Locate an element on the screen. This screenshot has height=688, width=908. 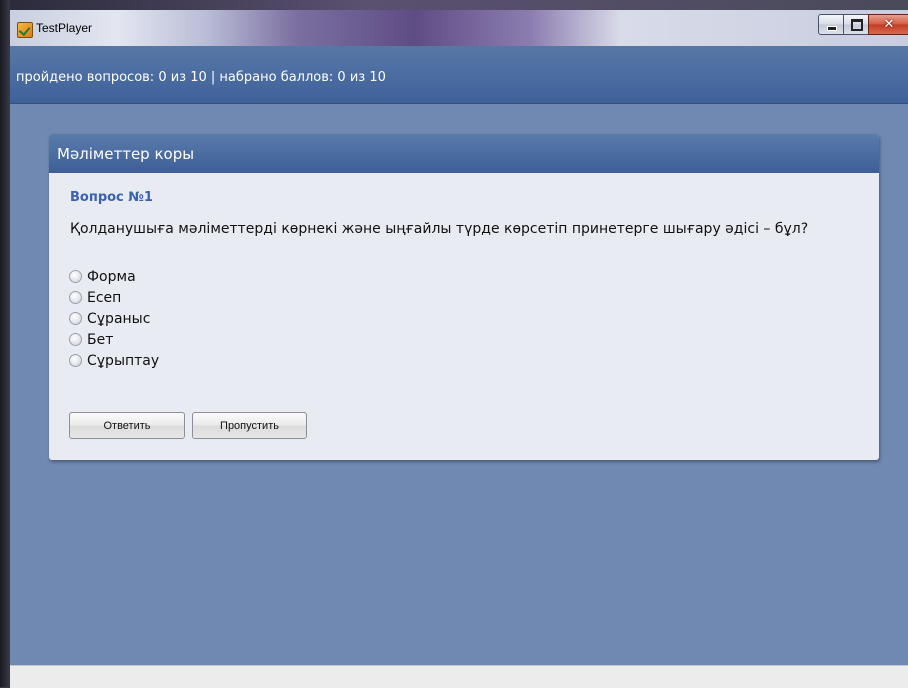
answer-button: Ответить is located at coordinates (127, 425).